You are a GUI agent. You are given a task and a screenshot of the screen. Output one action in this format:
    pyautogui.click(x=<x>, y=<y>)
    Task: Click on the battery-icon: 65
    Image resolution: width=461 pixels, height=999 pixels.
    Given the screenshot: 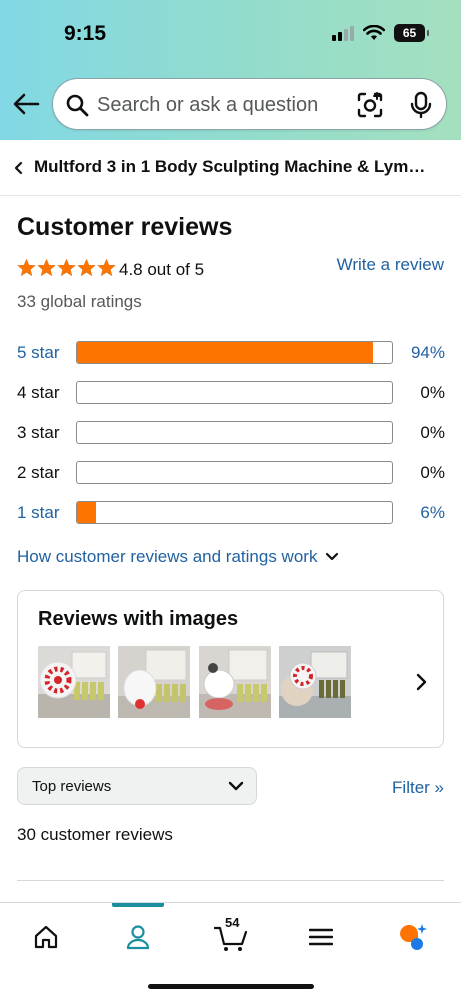 What is the action you would take?
    pyautogui.click(x=411, y=33)
    